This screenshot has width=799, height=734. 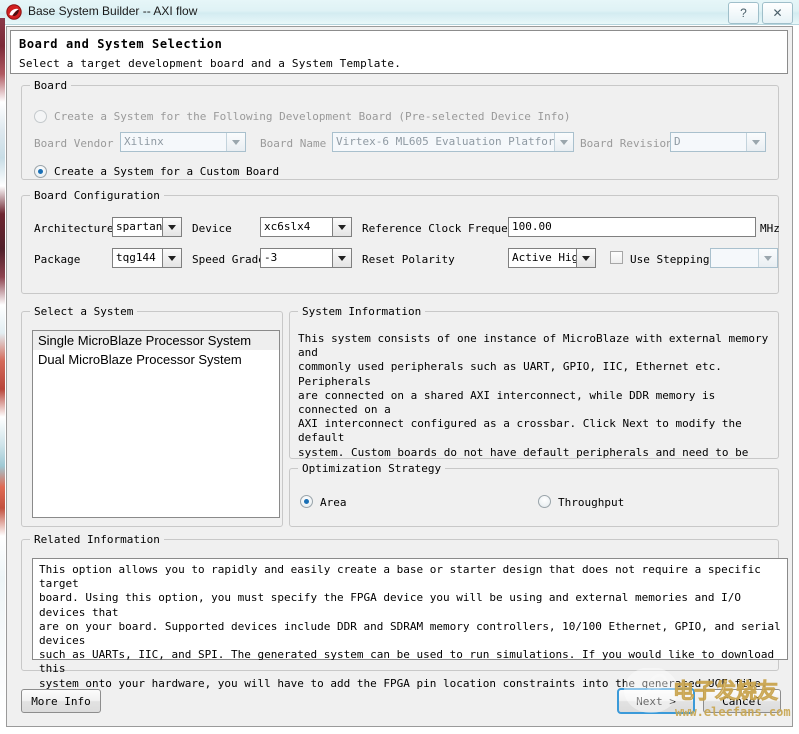 What do you see at coordinates (97, 195) in the screenshot?
I see `board-configuration-legend: Board Configuration` at bounding box center [97, 195].